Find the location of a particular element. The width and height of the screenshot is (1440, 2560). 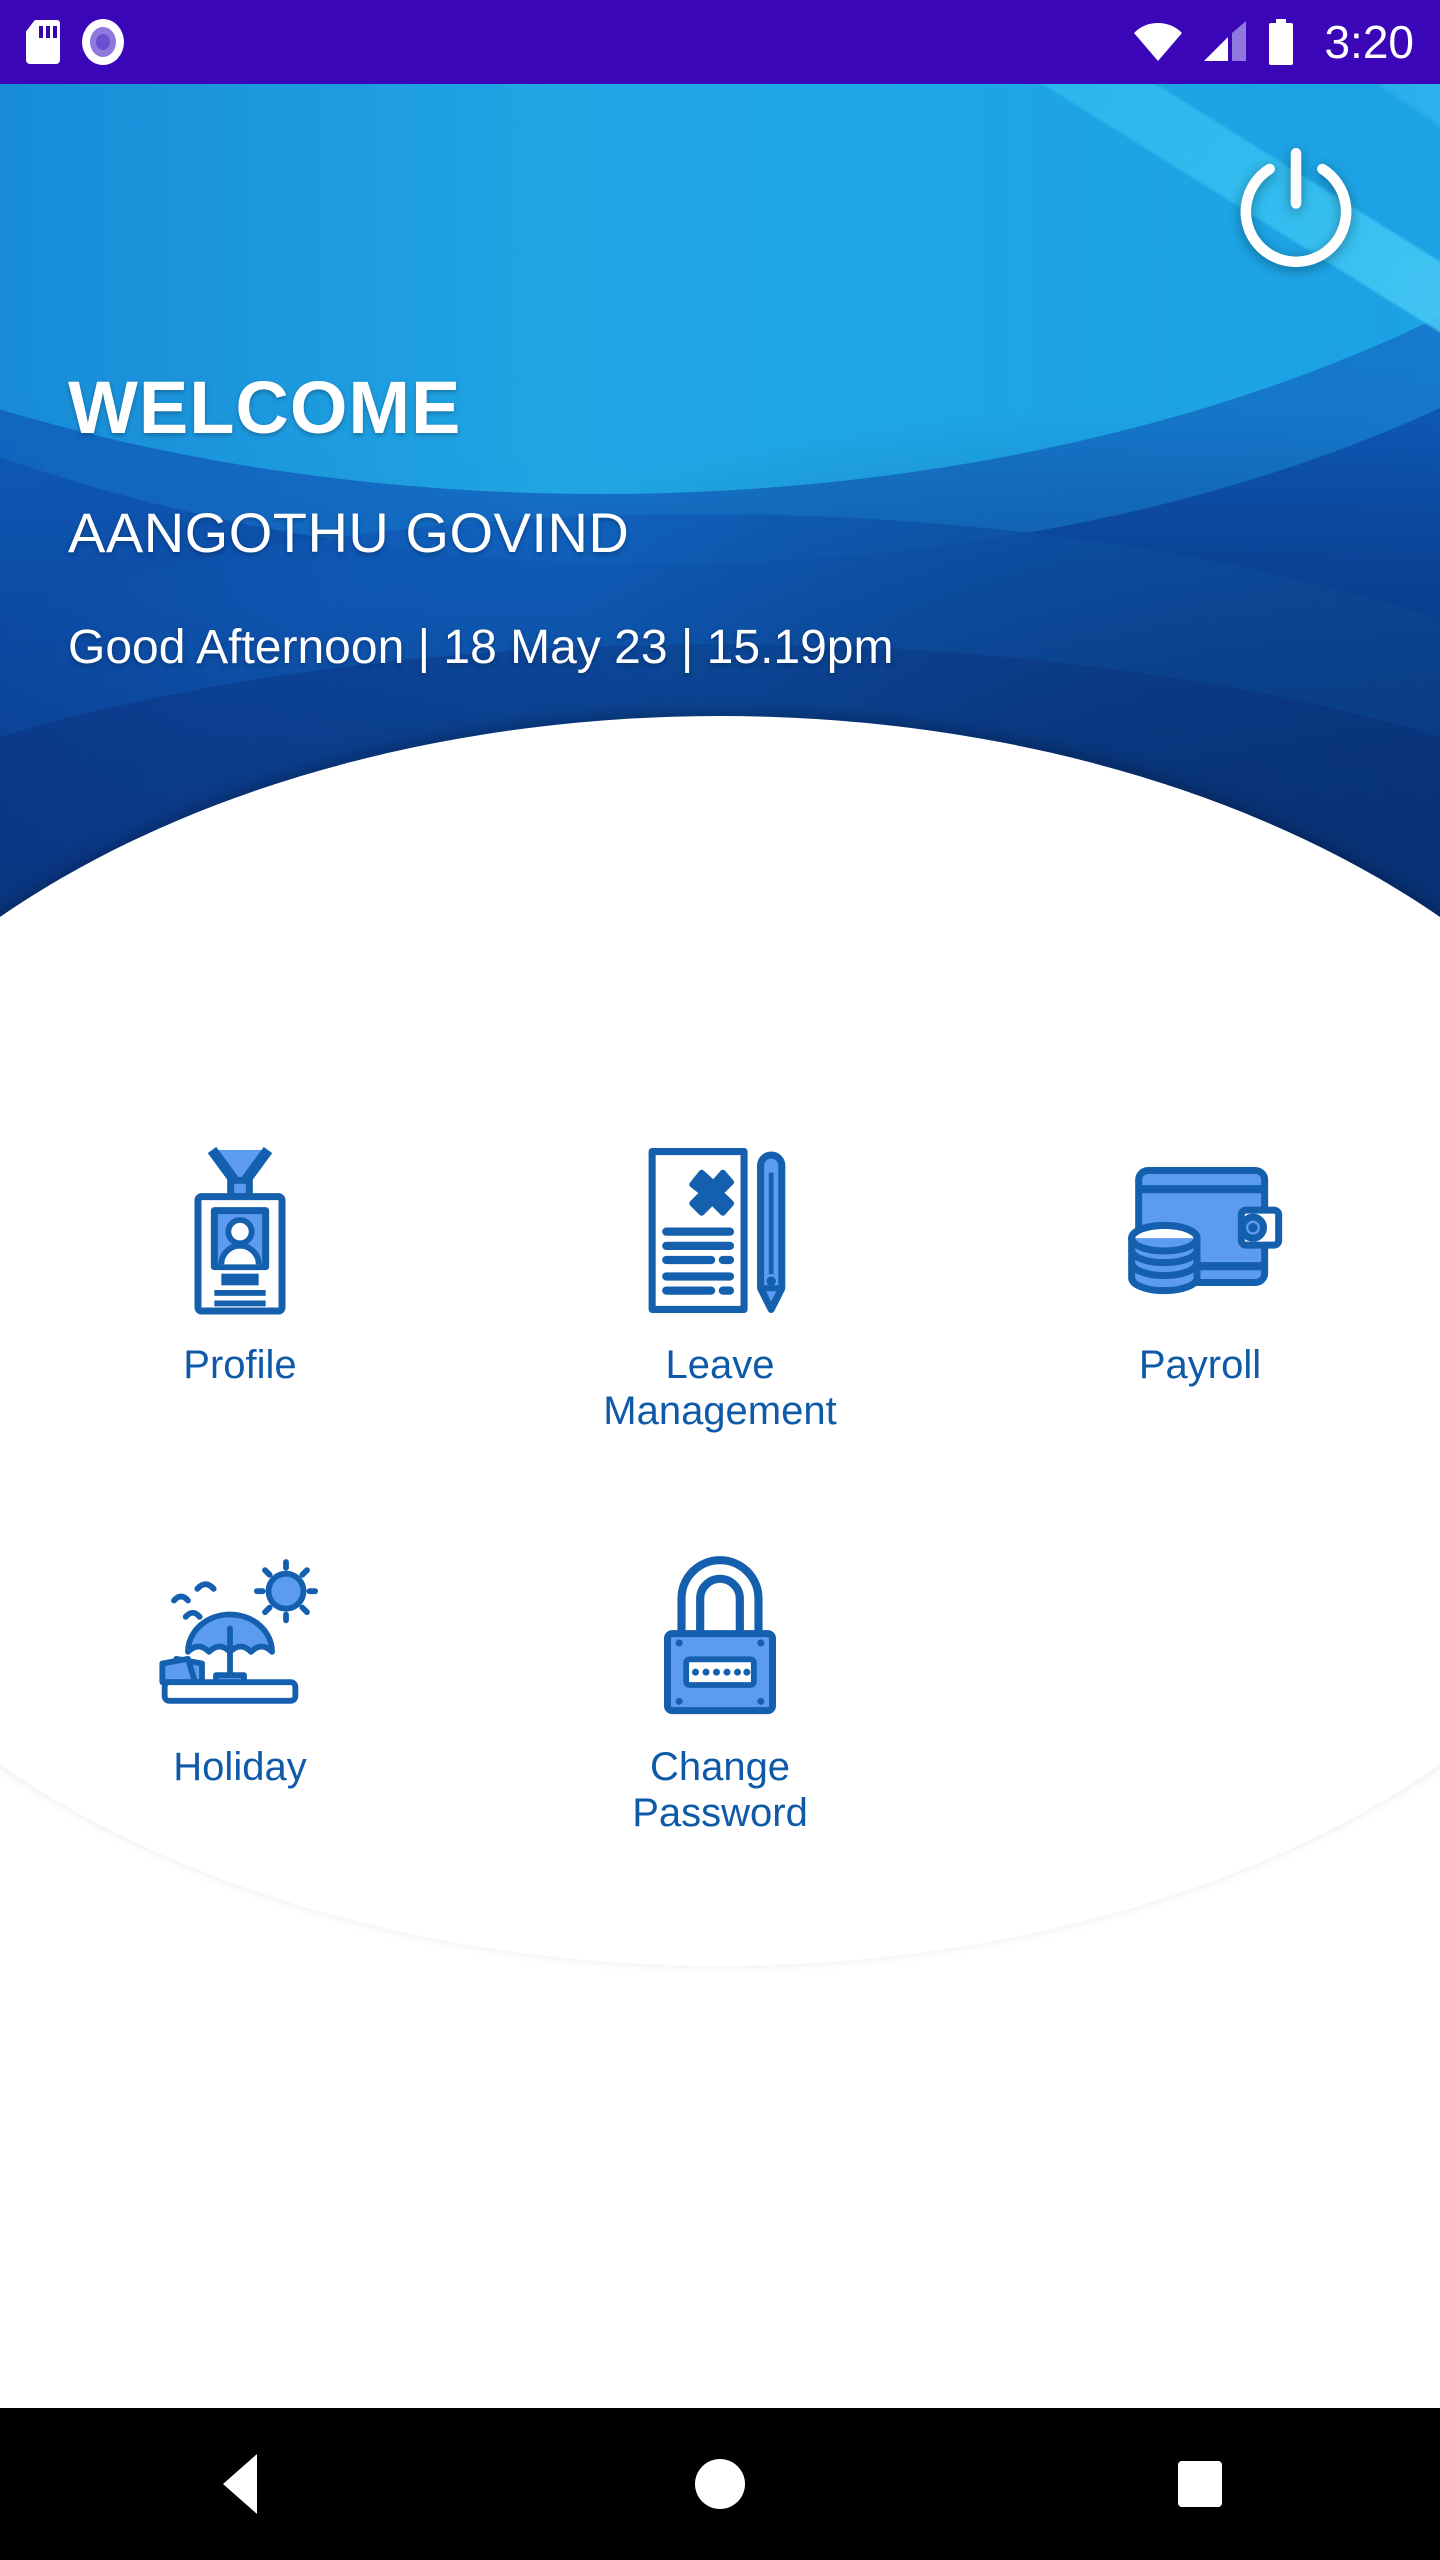

menu-item-label: Profile is located at coordinates (240, 1365).